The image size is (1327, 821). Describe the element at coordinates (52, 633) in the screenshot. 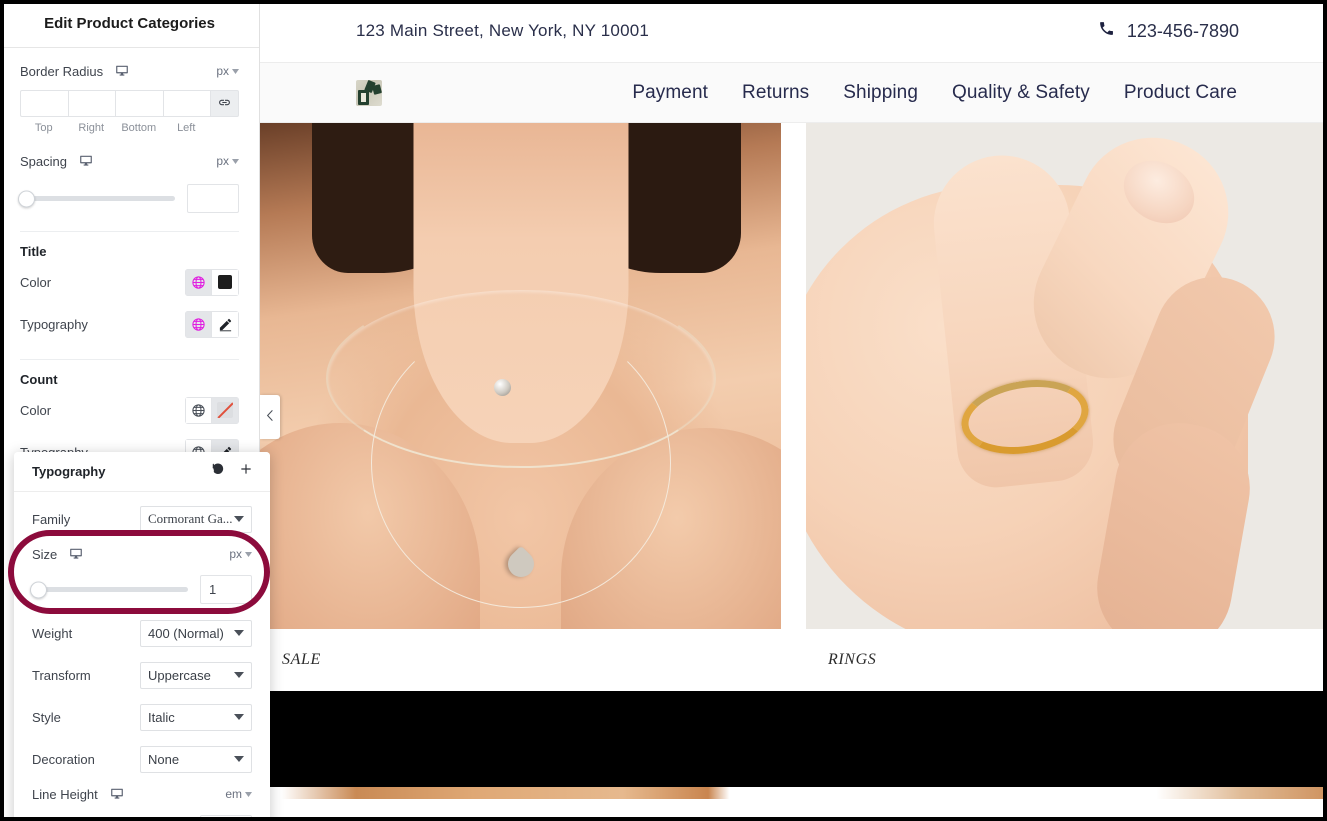

I see `font-weight-label: Weight` at that location.